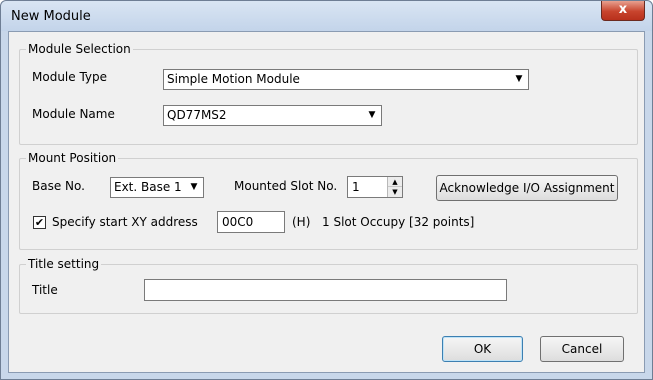 The image size is (653, 380). Describe the element at coordinates (527, 188) in the screenshot. I see `acknowledge-io-assignment-button: Acknowledge I/O Assignment` at that location.